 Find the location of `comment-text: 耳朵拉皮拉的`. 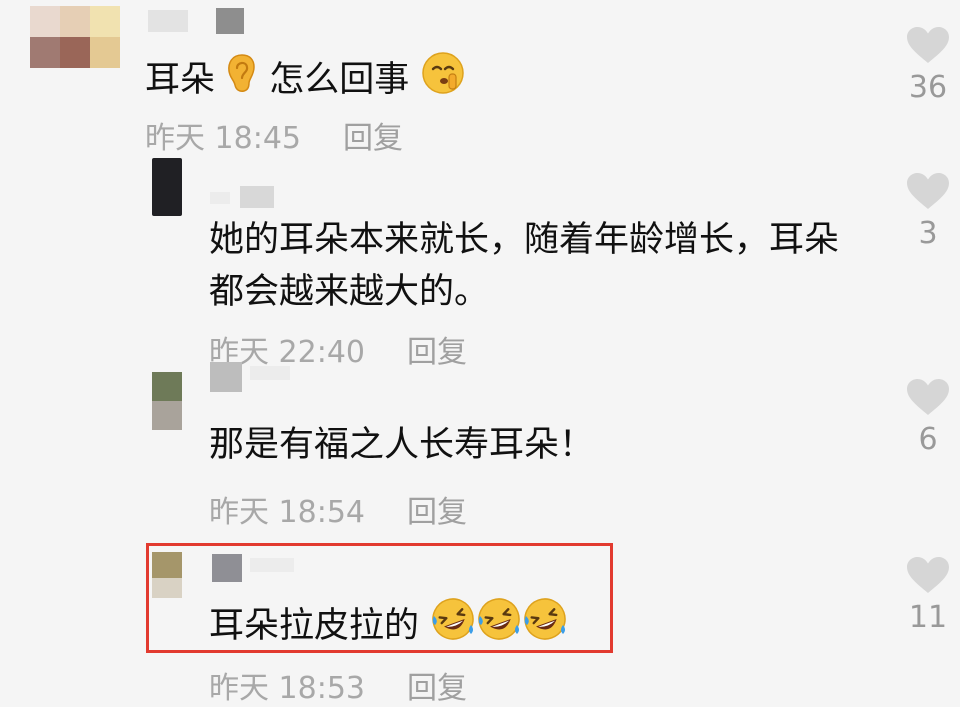

comment-text: 耳朵拉皮拉的 is located at coordinates (388, 626).